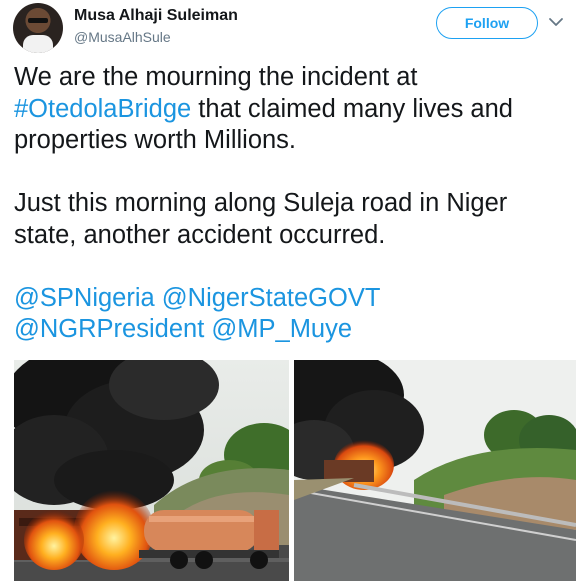 Image resolution: width=577 pixels, height=581 pixels. I want to click on mention-link: @SPNigeria, so click(84, 298).